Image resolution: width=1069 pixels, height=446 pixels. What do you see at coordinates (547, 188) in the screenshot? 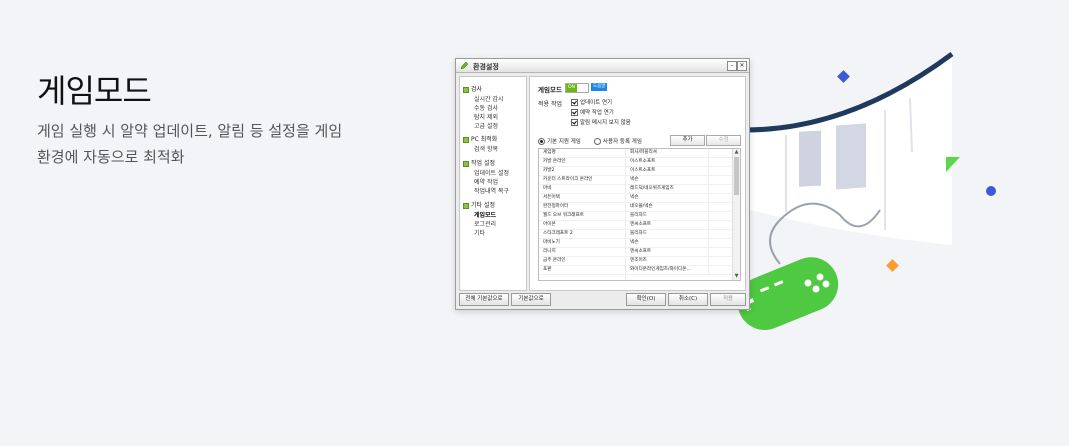
I see `cell-game: 마비` at bounding box center [547, 188].